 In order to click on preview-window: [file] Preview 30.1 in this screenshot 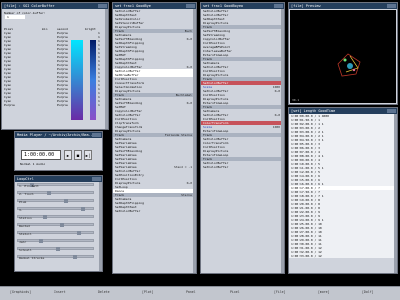, I will do `click(343, 53)`.